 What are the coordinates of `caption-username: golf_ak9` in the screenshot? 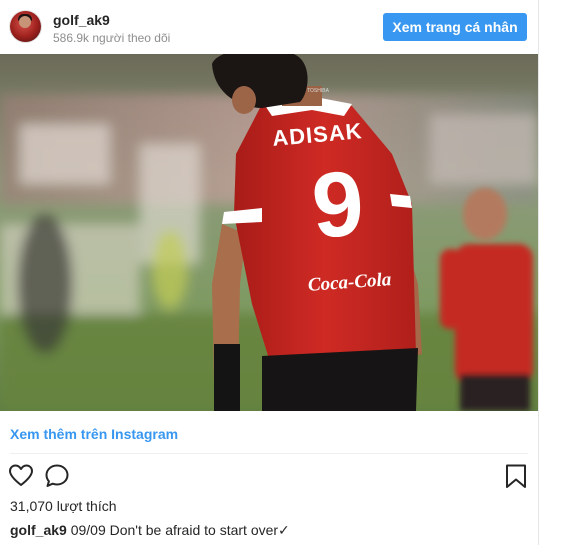 It's located at (38, 530).